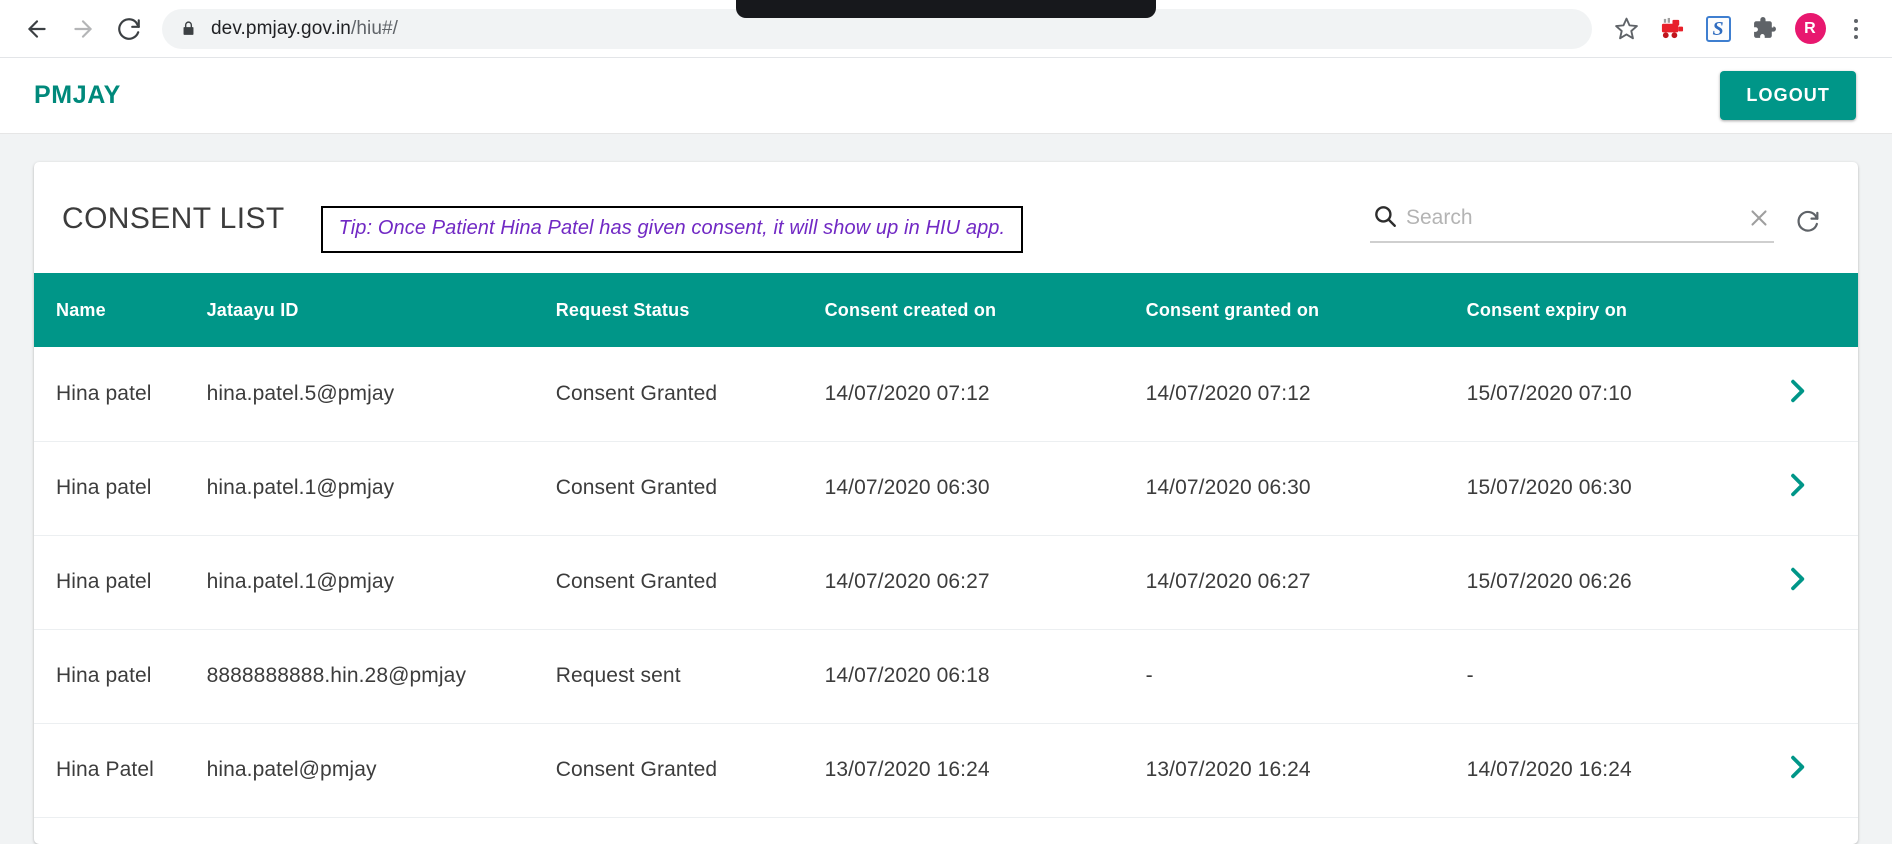  Describe the element at coordinates (1306, 488) in the screenshot. I see `cell-consent-granted-on: 14/07/2020 06:30` at that location.